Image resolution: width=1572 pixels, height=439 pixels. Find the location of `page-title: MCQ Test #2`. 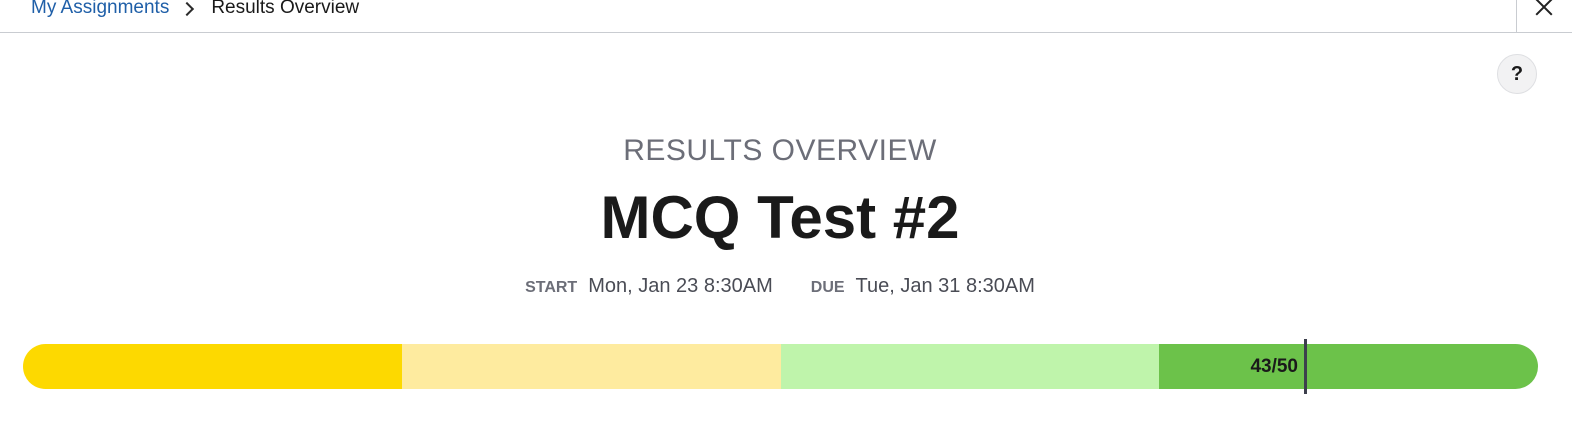

page-title: MCQ Test #2 is located at coordinates (780, 217).